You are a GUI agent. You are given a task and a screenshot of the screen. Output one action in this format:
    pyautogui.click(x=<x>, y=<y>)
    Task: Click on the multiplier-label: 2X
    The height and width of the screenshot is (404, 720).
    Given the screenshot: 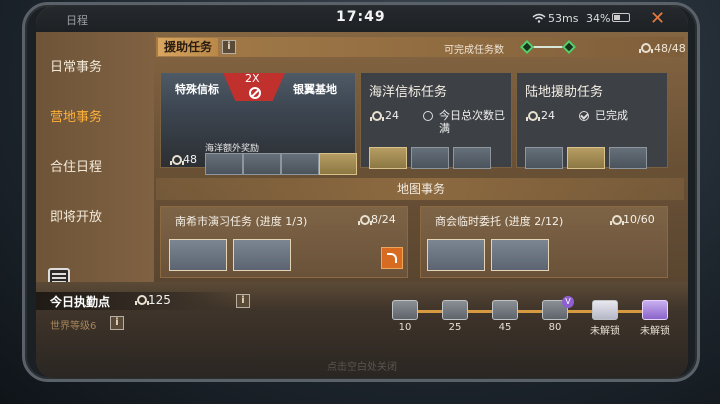 What is the action you would take?
    pyautogui.click(x=252, y=78)
    